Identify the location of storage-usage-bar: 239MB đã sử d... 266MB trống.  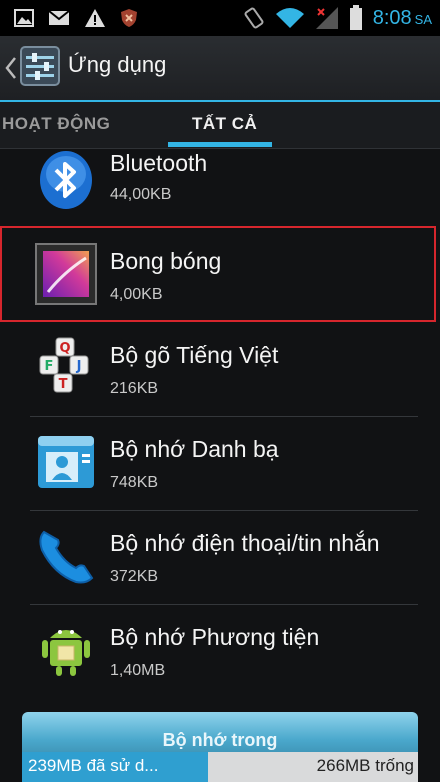
(220, 767).